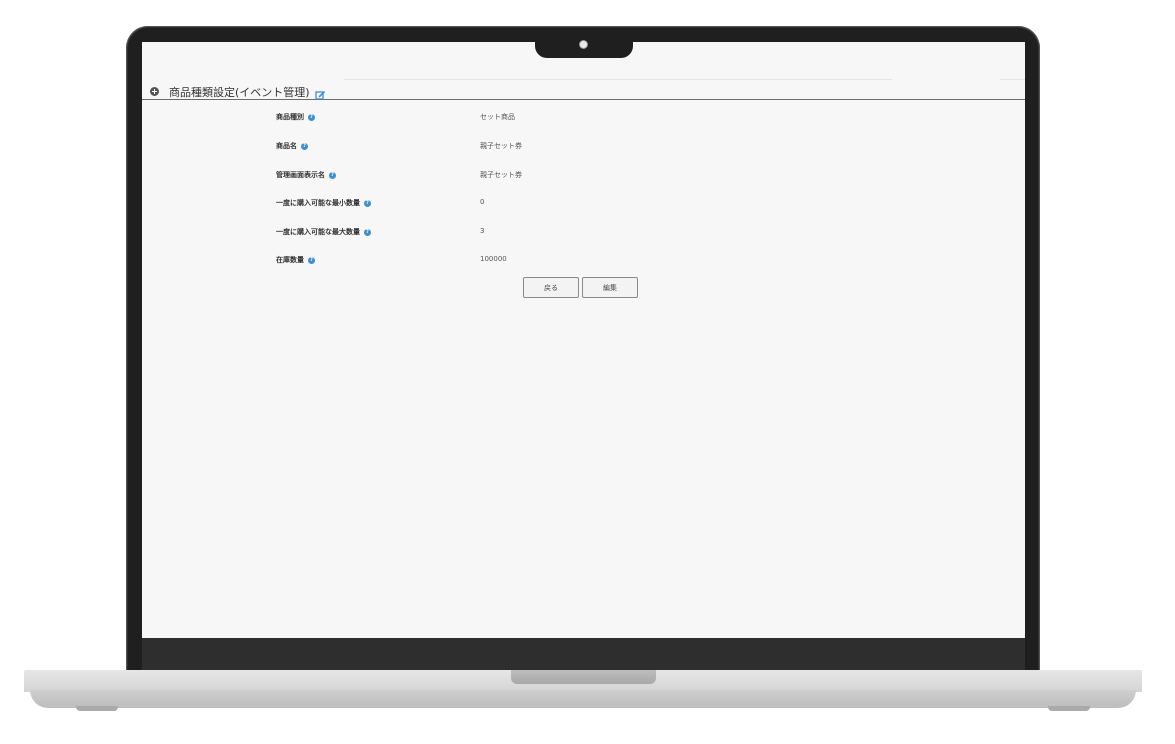 The width and height of the screenshot is (1175, 744). Describe the element at coordinates (583, 175) in the screenshot. I see `field-row-admin-display-name: 管理画面表示名? 親子セット券` at that location.